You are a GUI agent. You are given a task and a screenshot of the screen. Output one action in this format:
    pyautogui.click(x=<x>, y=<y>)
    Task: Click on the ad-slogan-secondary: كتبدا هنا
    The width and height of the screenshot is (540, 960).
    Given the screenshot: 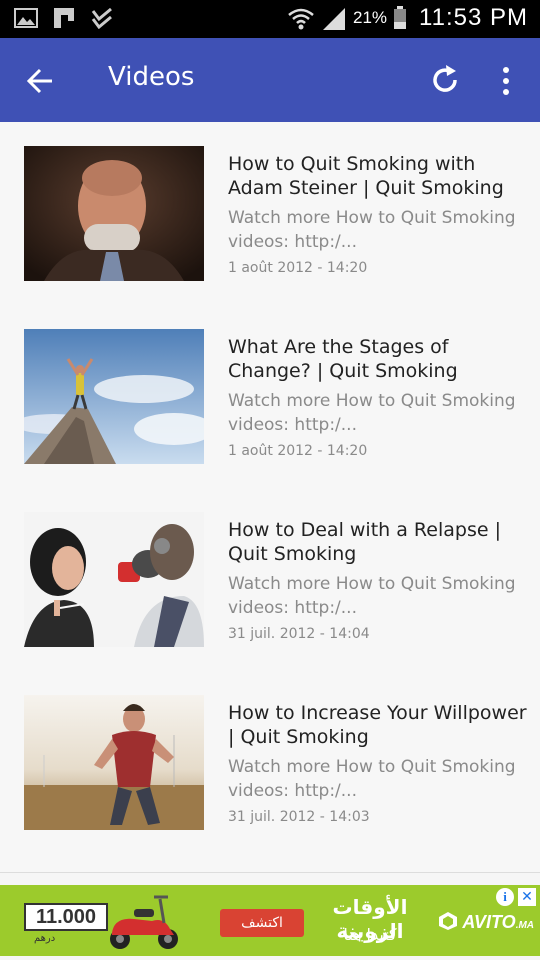 What is the action you would take?
    pyautogui.click(x=370, y=934)
    